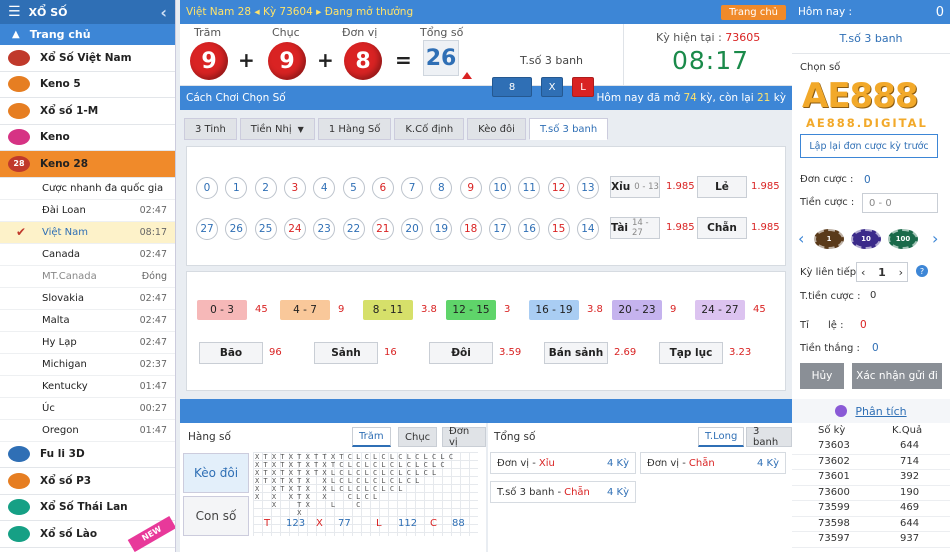 Image resolution: width=950 pixels, height=552 pixels. What do you see at coordinates (558, 229) in the screenshot?
I see `number-ball: 15` at bounding box center [558, 229].